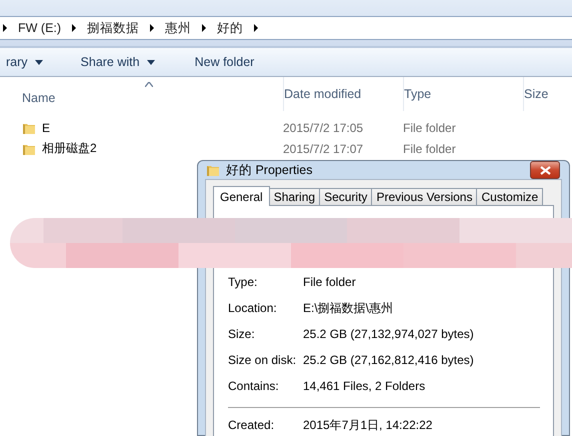 This screenshot has width=572, height=436. I want to click on property-label: Location:, so click(253, 308).